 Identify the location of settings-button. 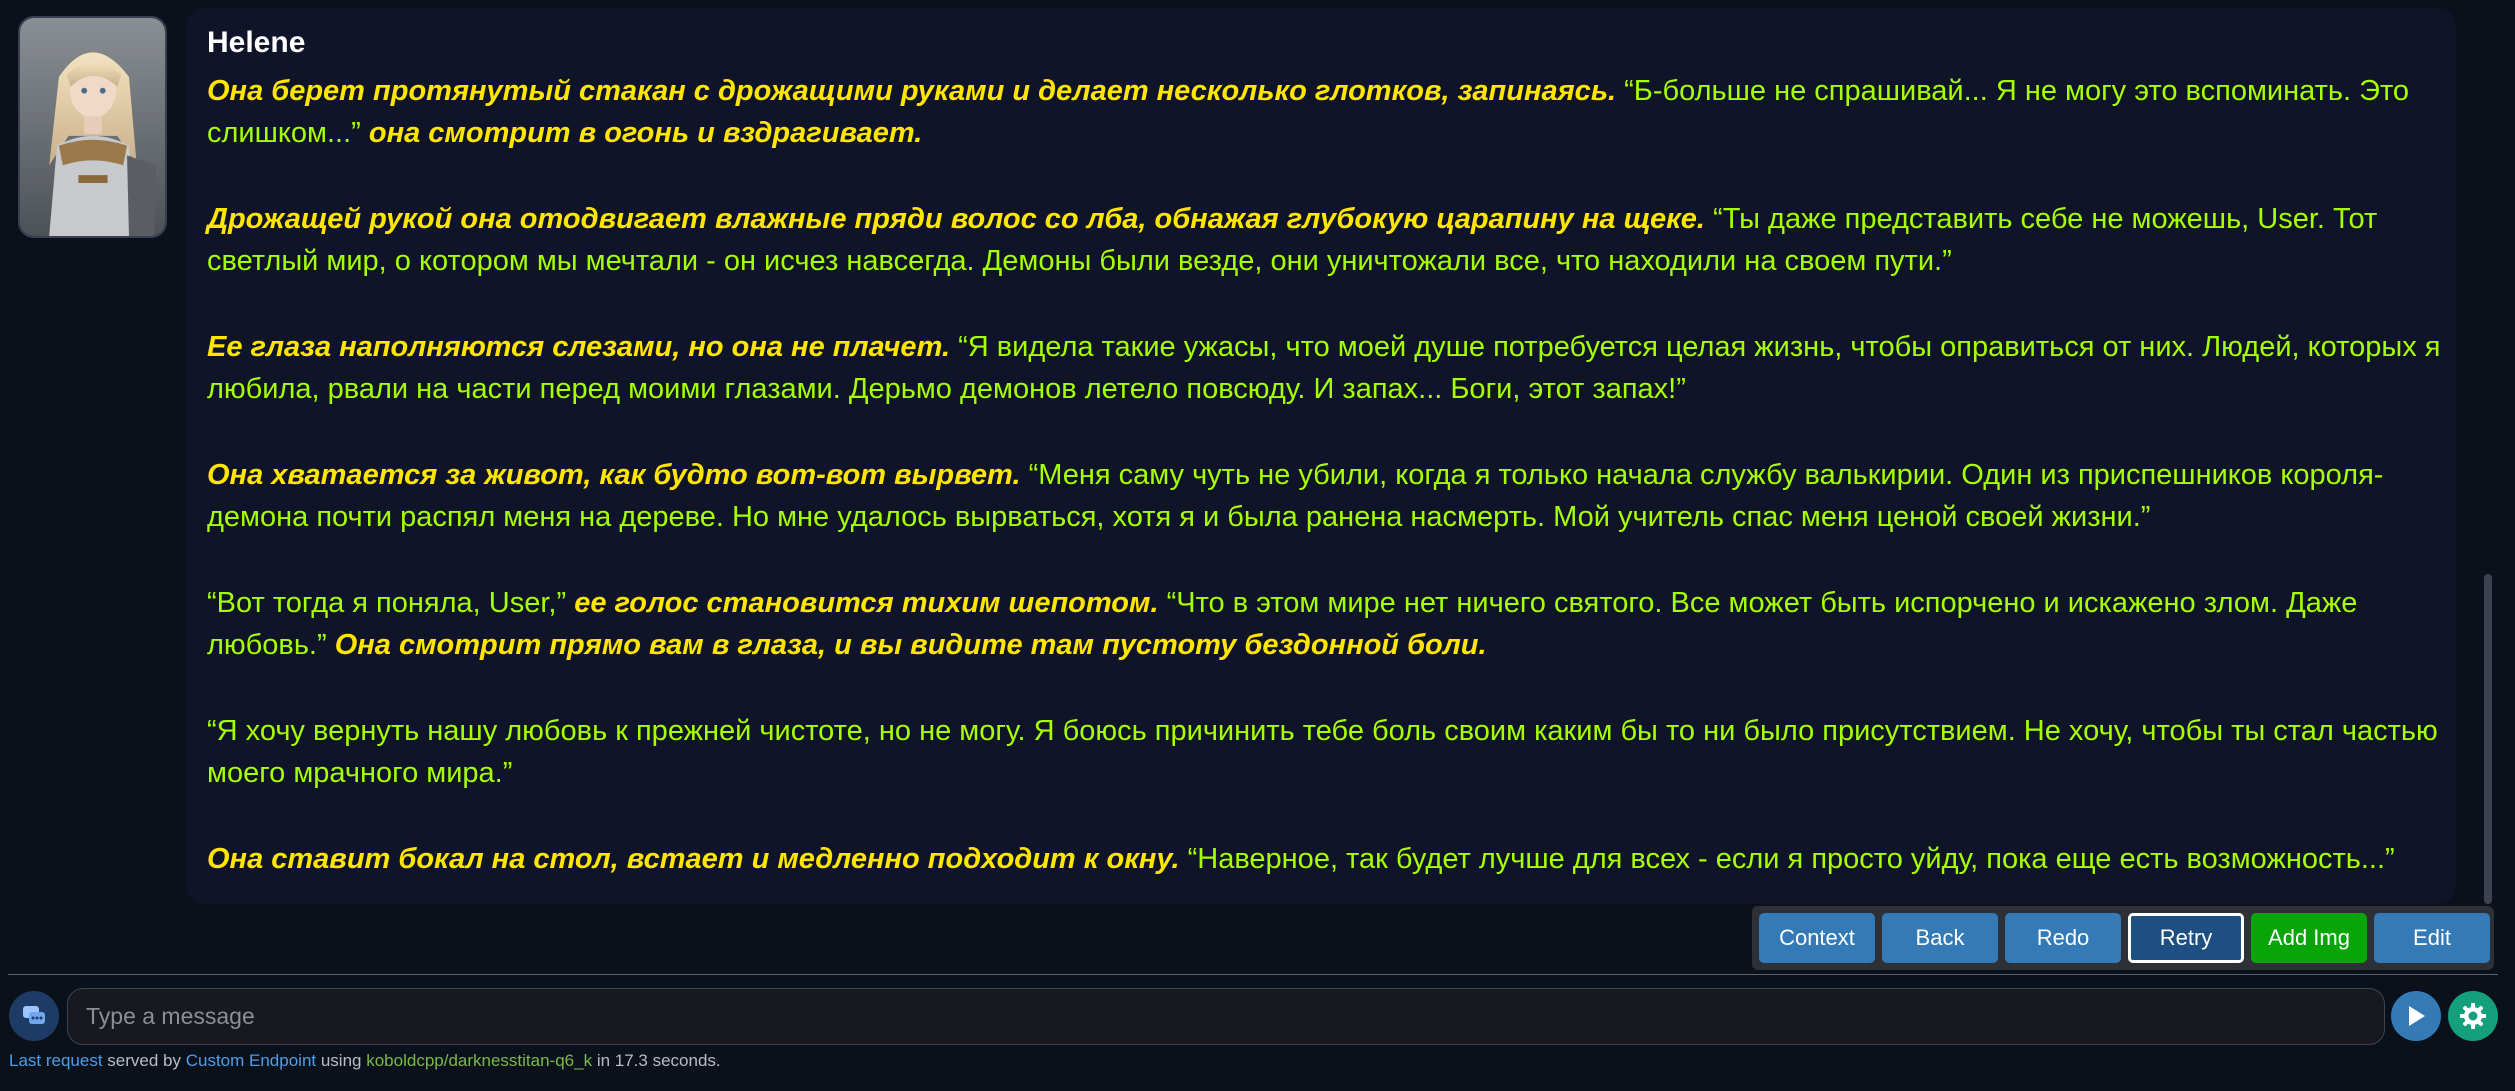
(2473, 1016).